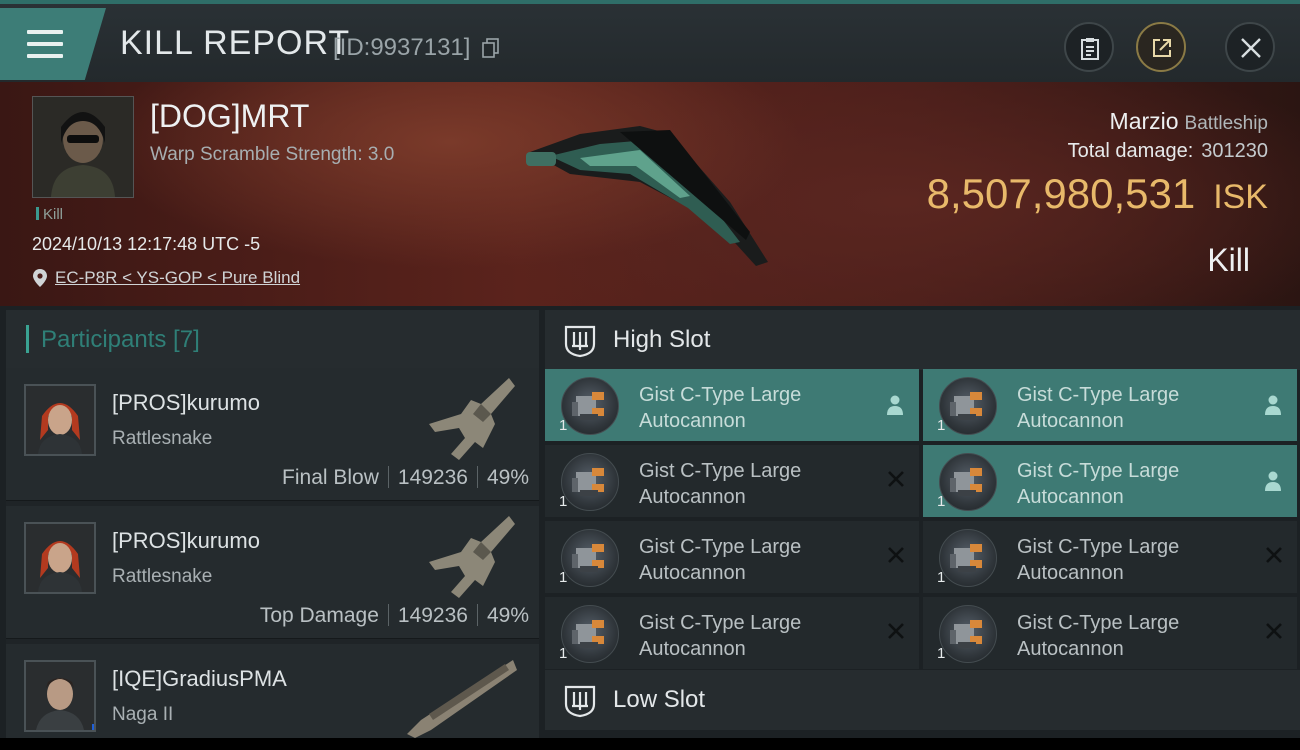  Describe the element at coordinates (922, 340) in the screenshot. I see `high-slot-header: High Slot` at that location.